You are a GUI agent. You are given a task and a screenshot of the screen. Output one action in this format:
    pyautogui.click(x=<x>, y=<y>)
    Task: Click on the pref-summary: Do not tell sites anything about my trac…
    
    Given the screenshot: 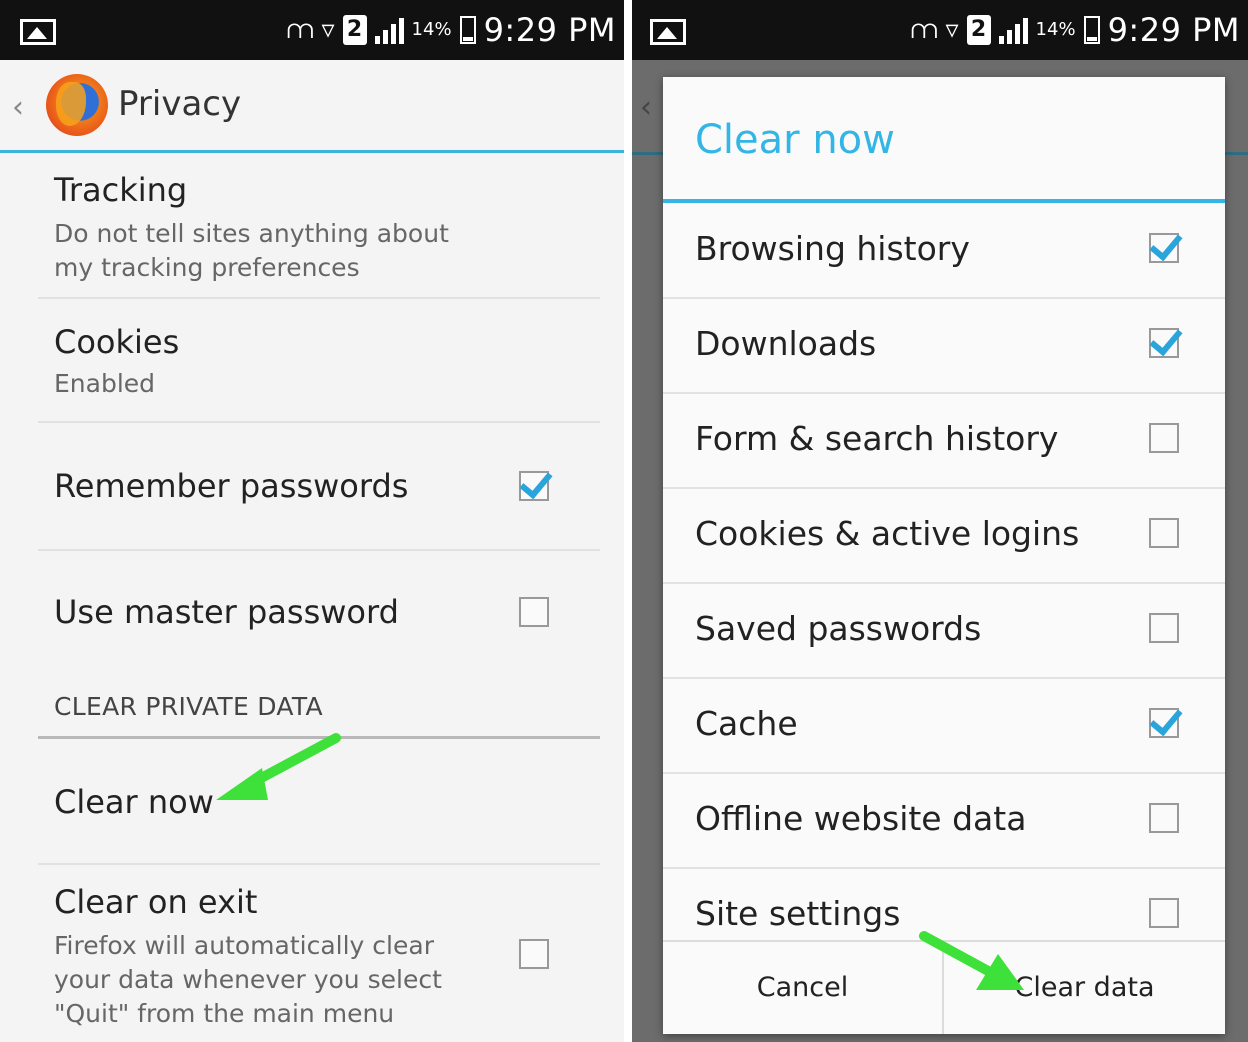 What is the action you would take?
    pyautogui.click(x=251, y=250)
    